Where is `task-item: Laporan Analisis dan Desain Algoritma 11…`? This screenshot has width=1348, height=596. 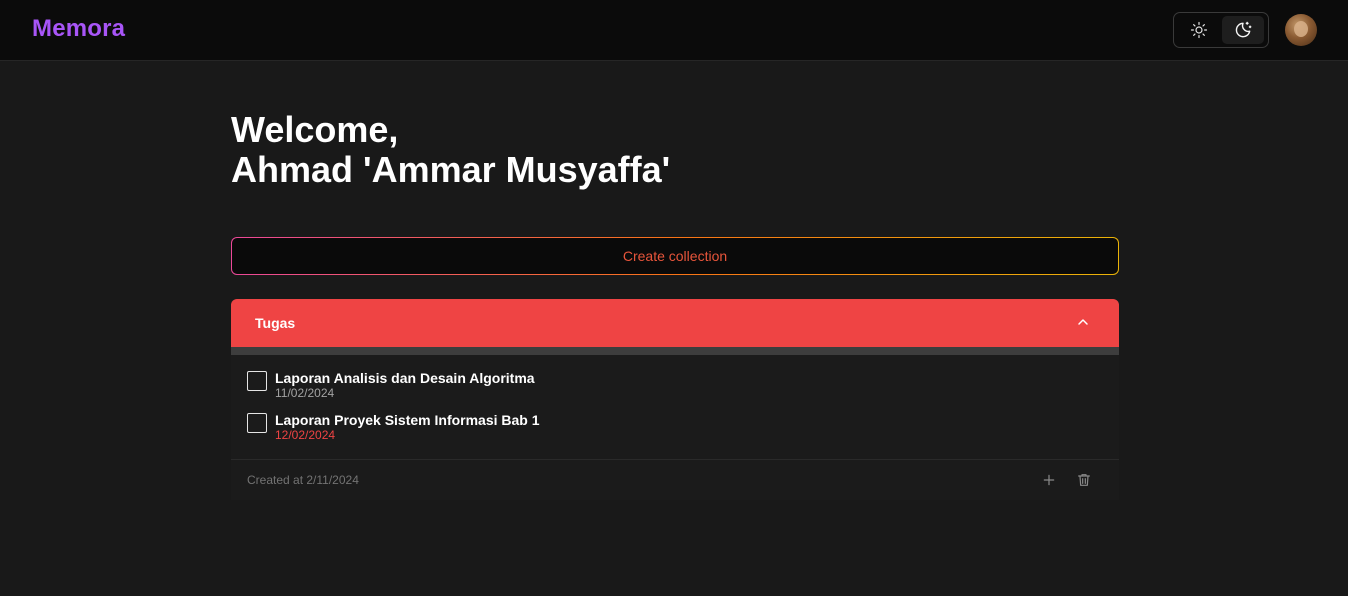
task-item: Laporan Analisis dan Desain Algoritma 11… is located at coordinates (677, 387).